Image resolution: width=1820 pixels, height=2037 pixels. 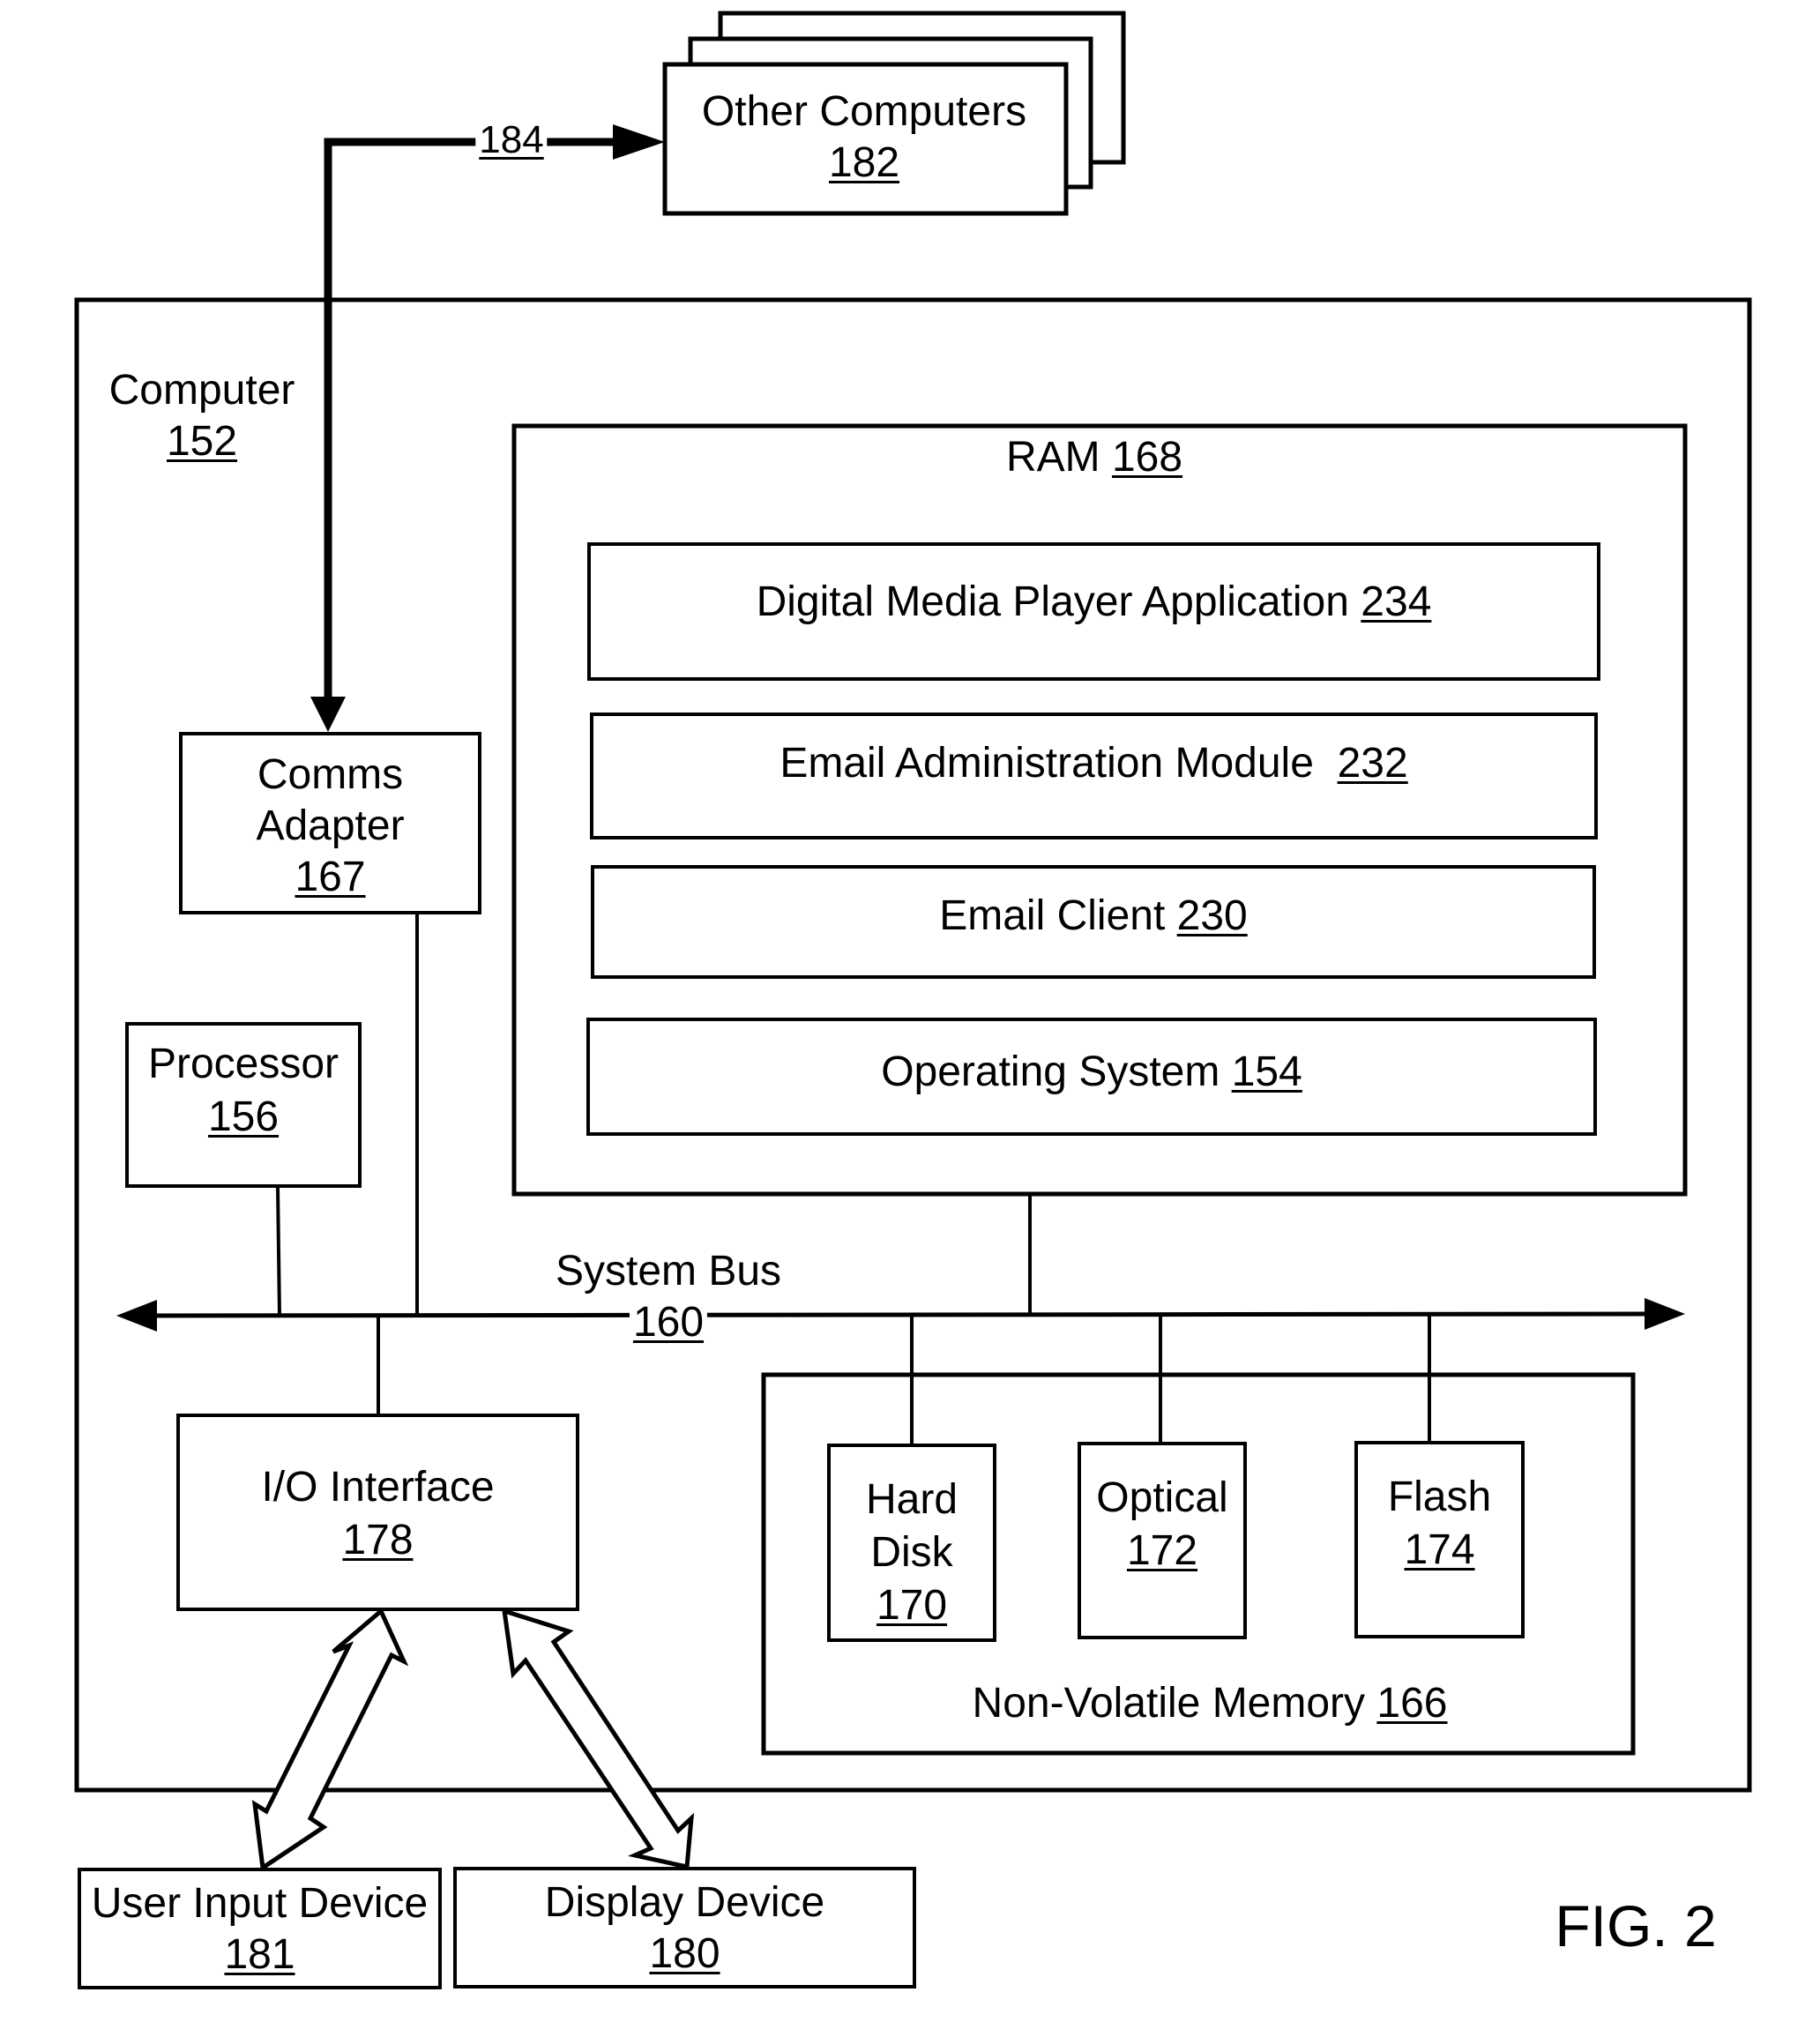 I want to click on system-bus-ref: 160, so click(x=668, y=1322).